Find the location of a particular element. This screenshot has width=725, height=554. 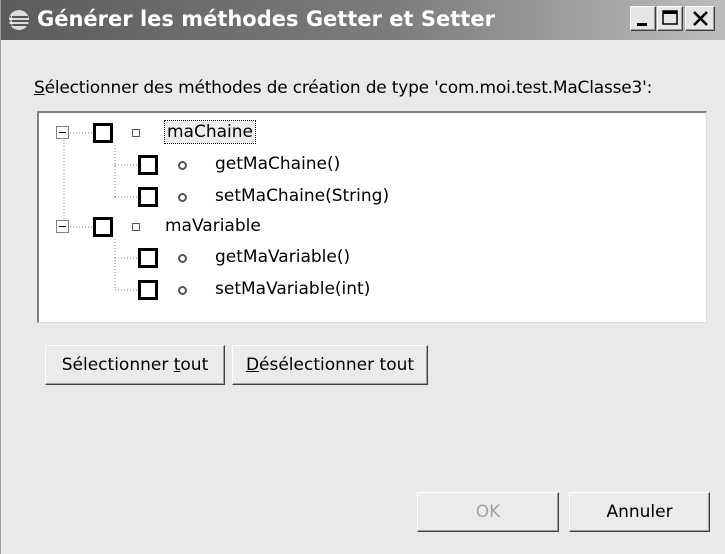

minimize-button is located at coordinates (643, 18).